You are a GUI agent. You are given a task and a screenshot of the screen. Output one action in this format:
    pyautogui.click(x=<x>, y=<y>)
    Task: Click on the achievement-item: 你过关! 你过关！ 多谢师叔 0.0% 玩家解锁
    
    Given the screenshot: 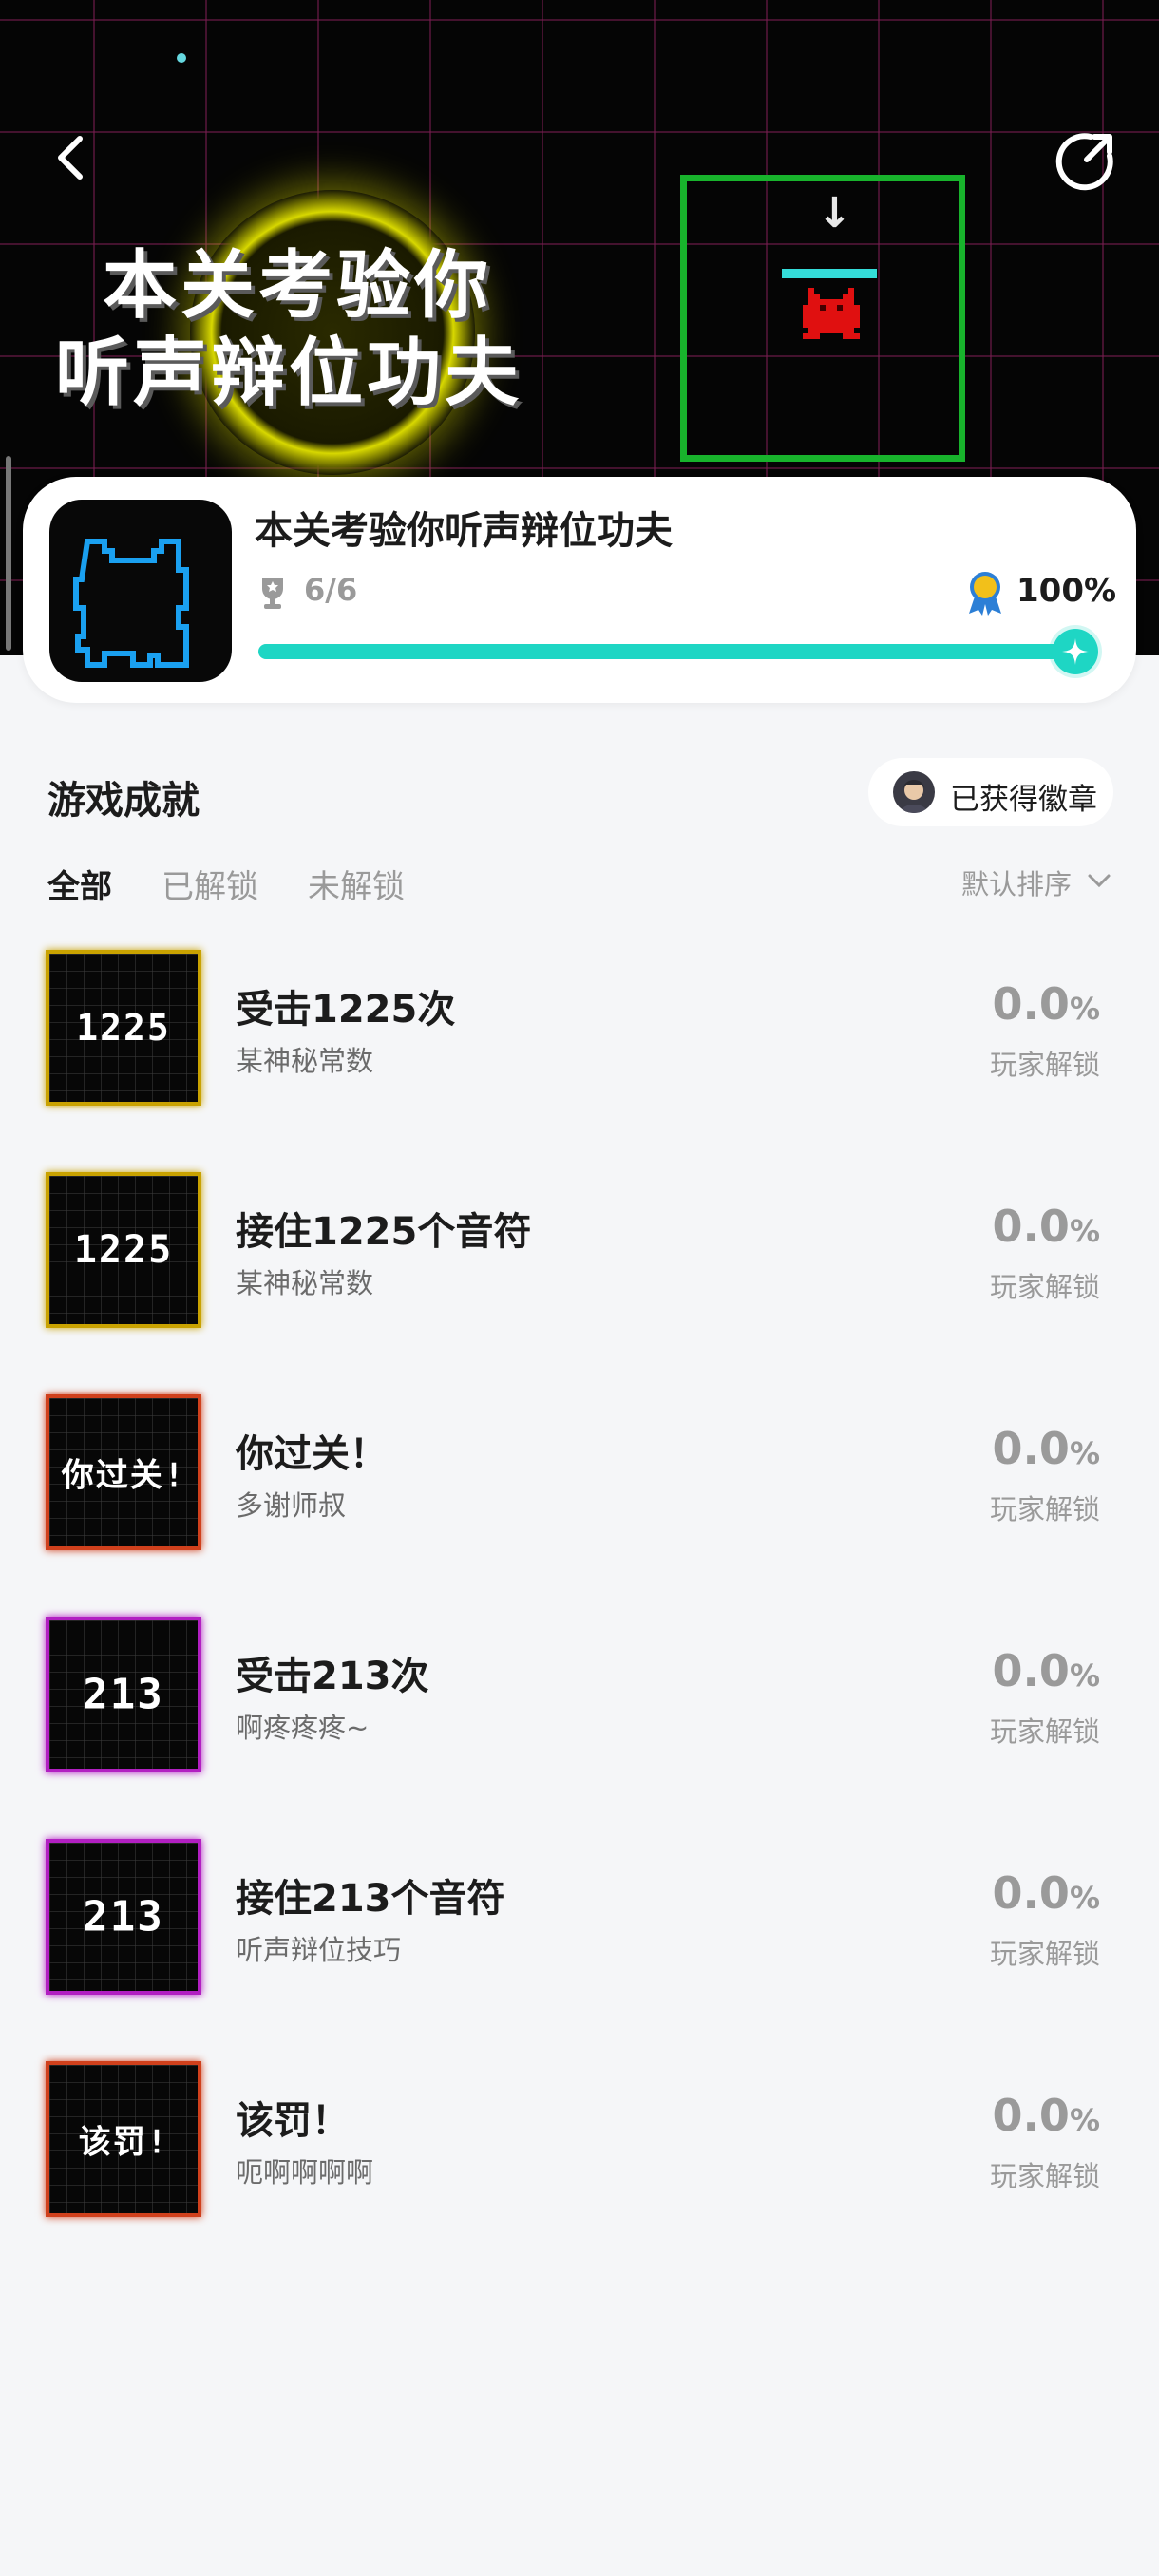 What is the action you would take?
    pyautogui.click(x=579, y=1479)
    